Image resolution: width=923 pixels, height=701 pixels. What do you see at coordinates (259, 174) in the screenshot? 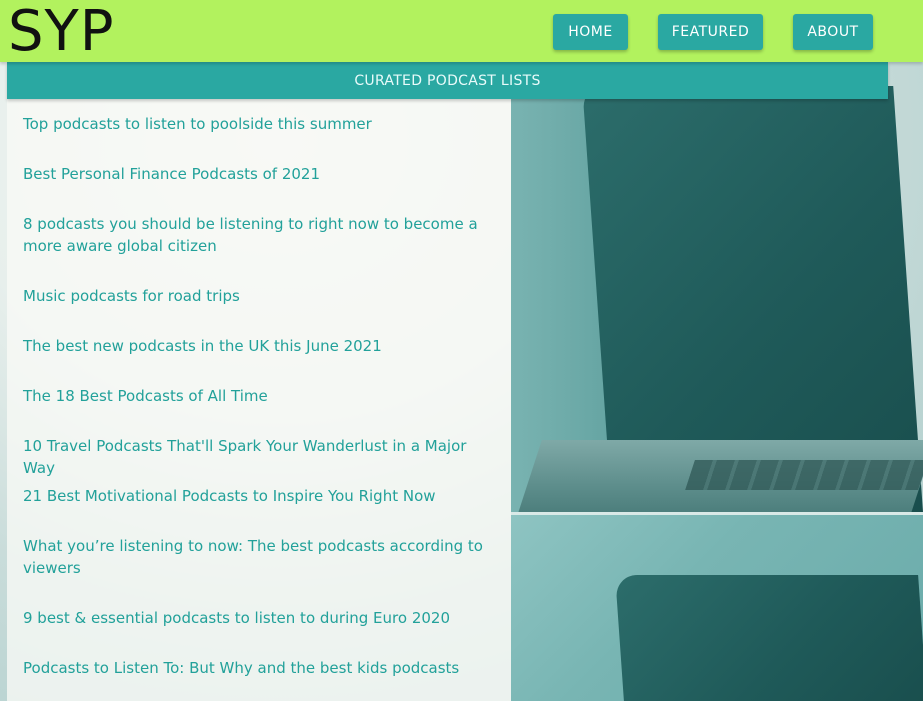
I see `podcast-list-link: Best Personal Finance Podcasts of 2021` at bounding box center [259, 174].